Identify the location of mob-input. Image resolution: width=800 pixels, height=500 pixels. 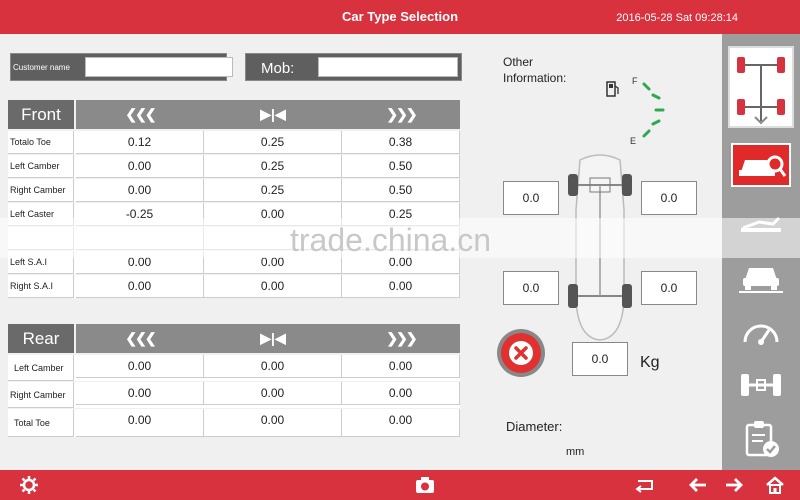
(388, 67).